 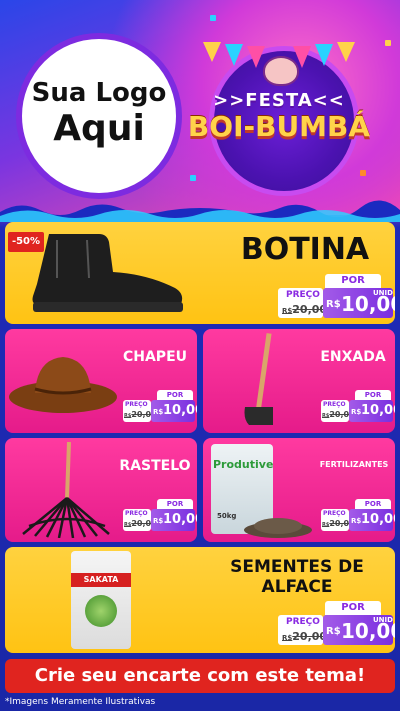 What do you see at coordinates (99, 93) in the screenshot?
I see `logo-line-1: Sua Logo` at bounding box center [99, 93].